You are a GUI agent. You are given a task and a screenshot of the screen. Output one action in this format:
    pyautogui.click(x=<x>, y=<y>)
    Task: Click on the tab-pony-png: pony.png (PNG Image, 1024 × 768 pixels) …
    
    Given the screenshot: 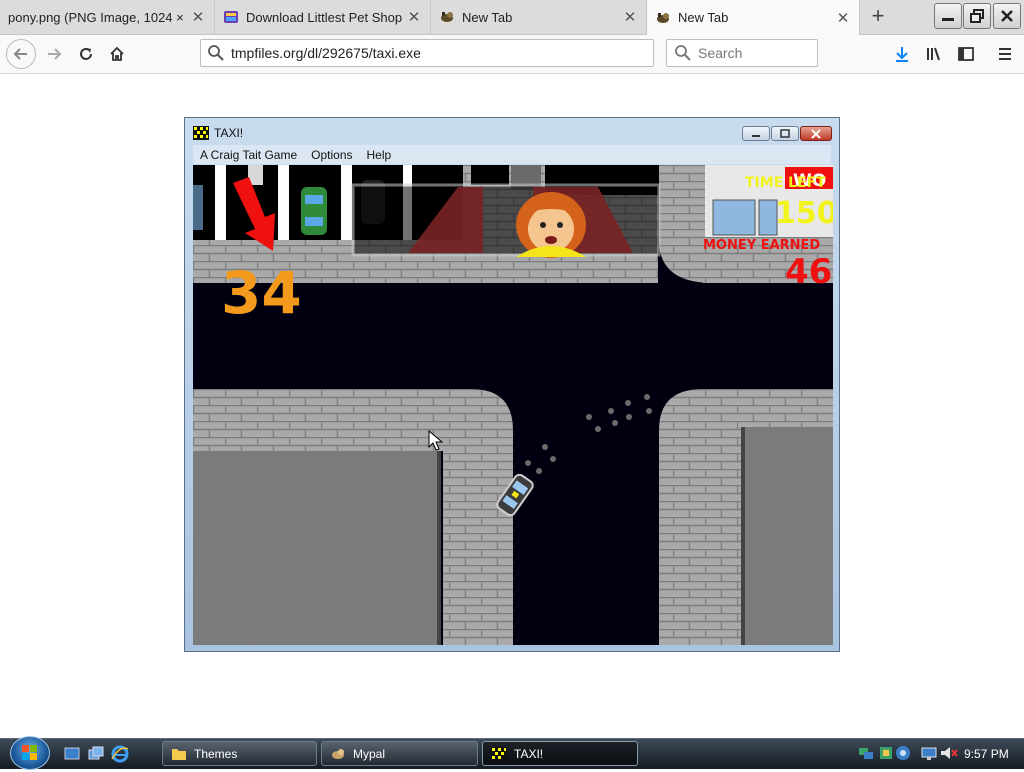 What is the action you would take?
    pyautogui.click(x=107, y=17)
    